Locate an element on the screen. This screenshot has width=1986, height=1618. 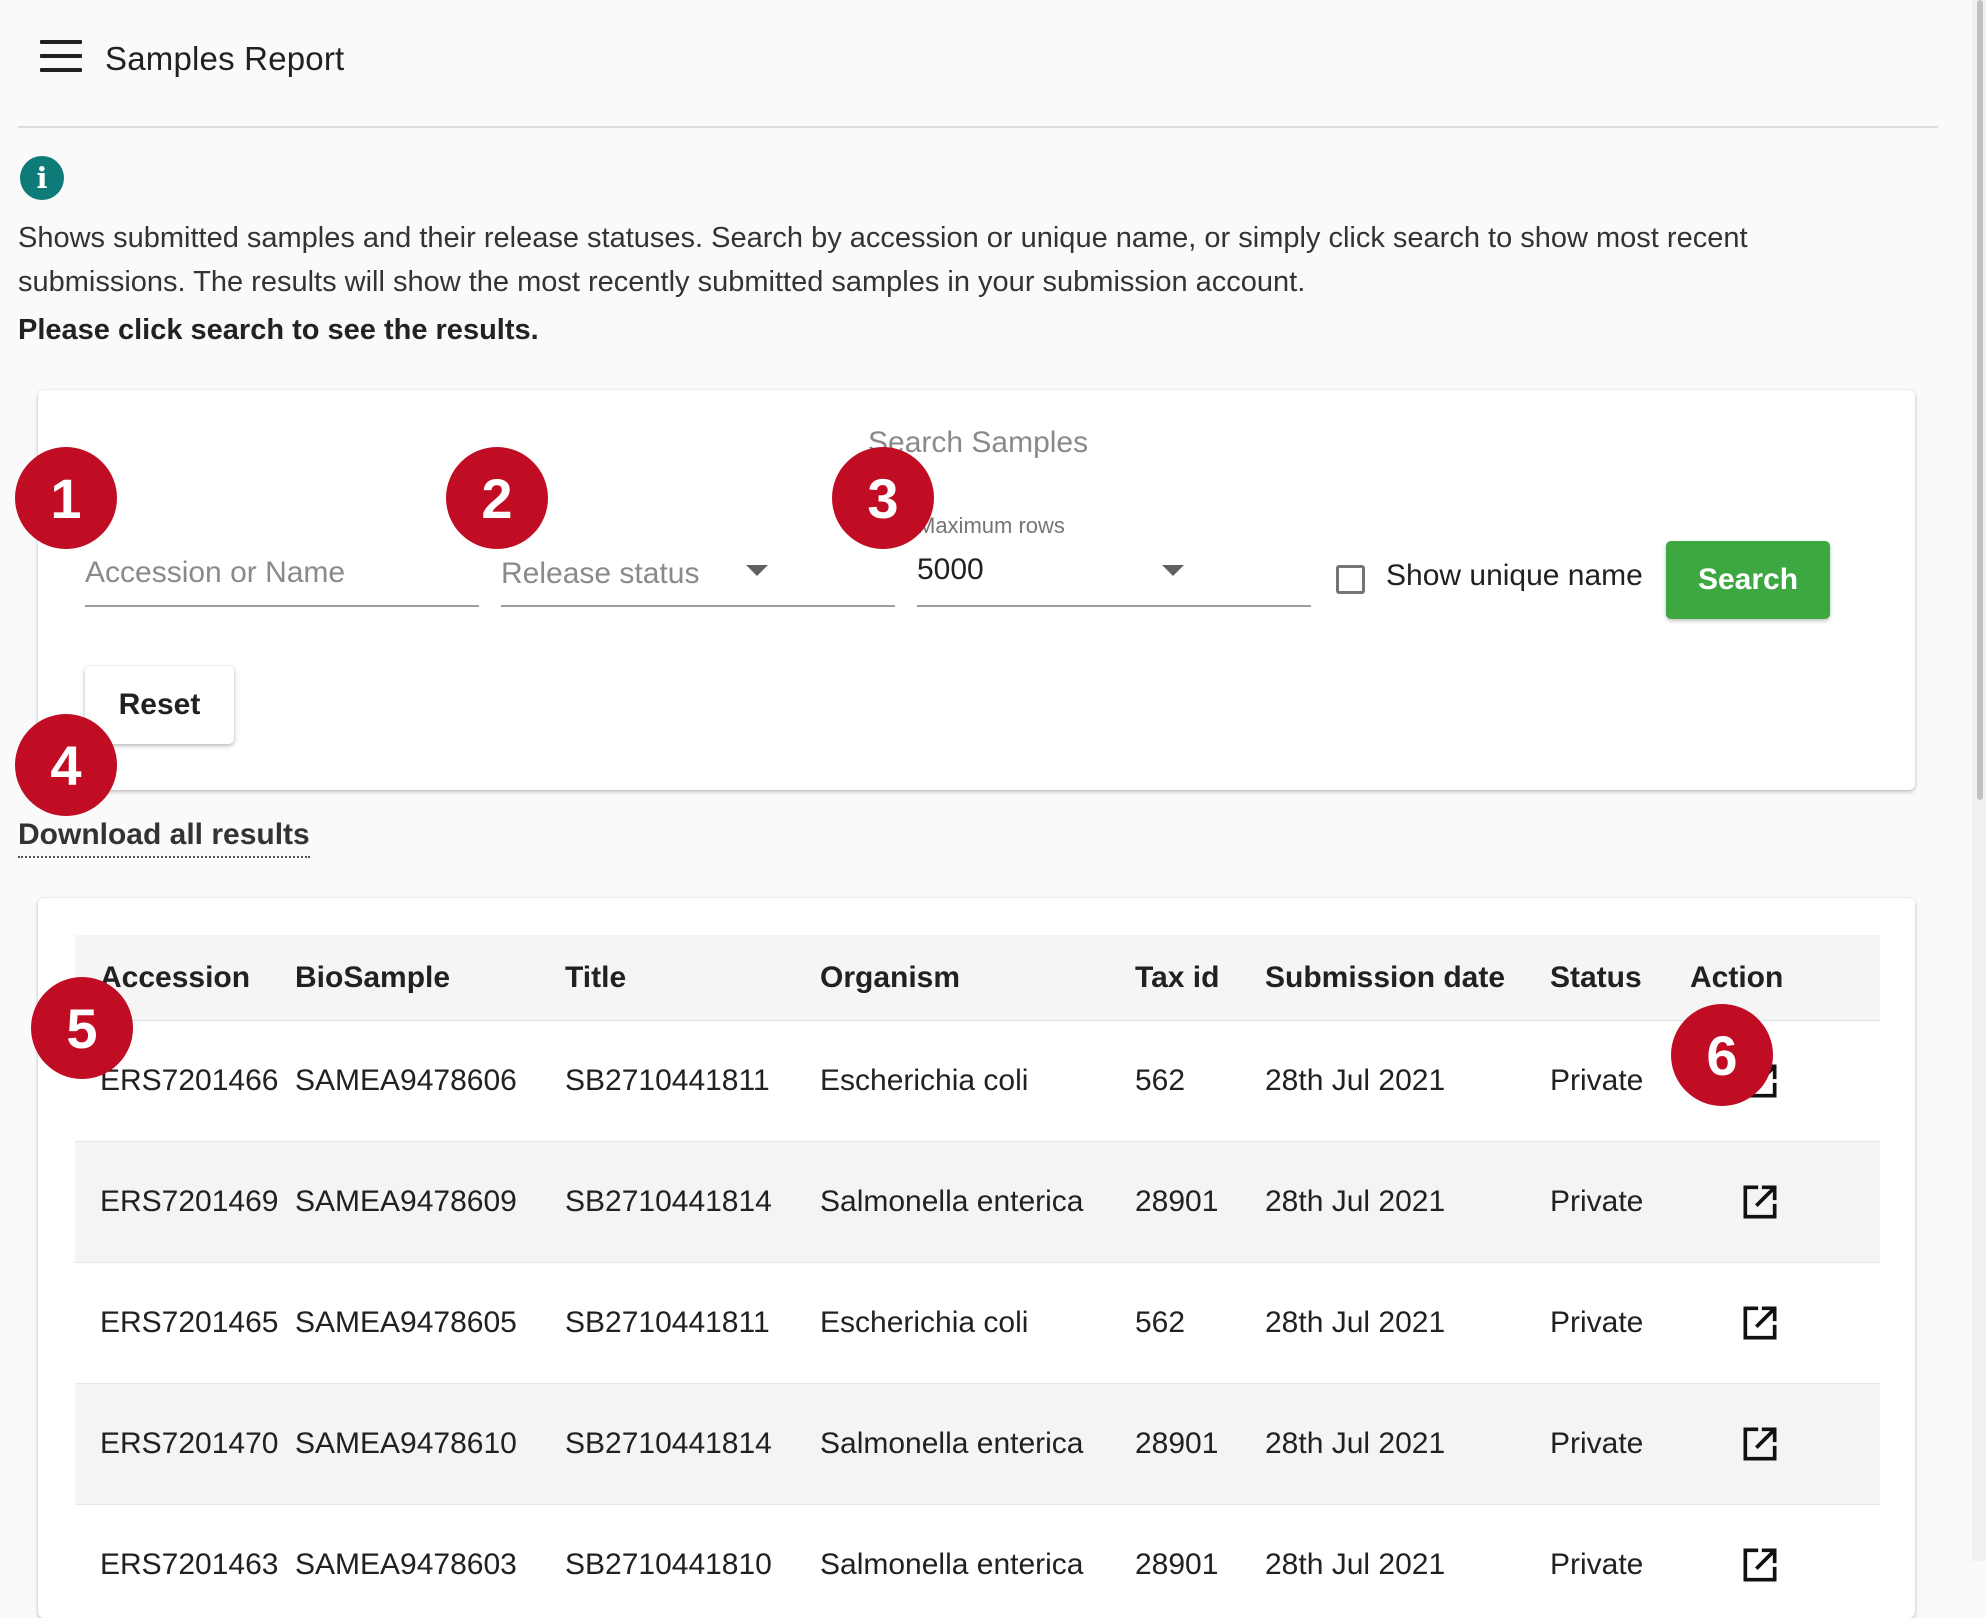
header-divider is located at coordinates (978, 127).